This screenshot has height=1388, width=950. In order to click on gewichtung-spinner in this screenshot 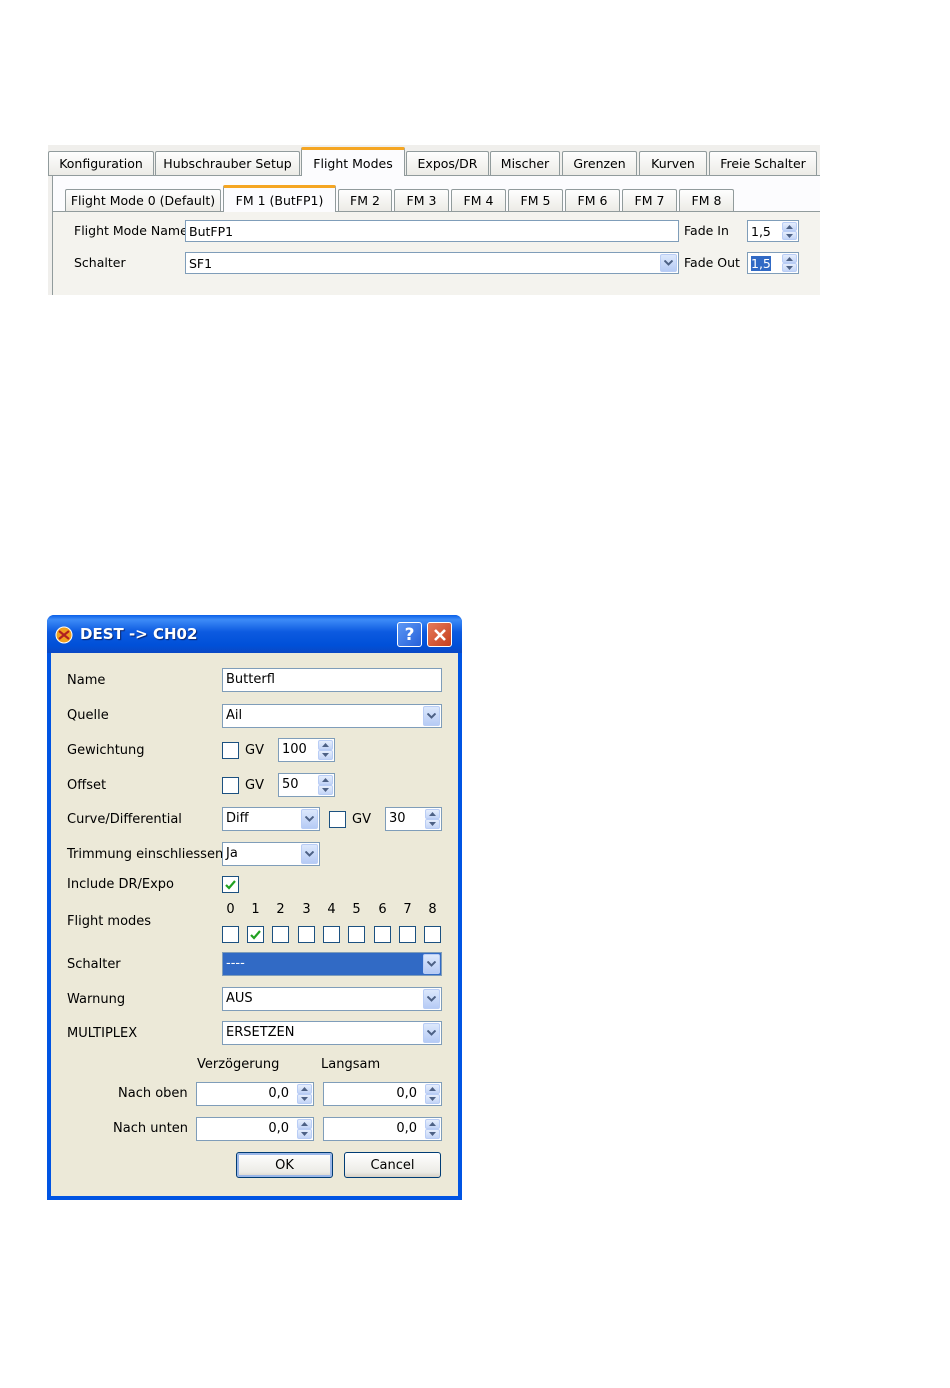, I will do `click(325, 750)`.